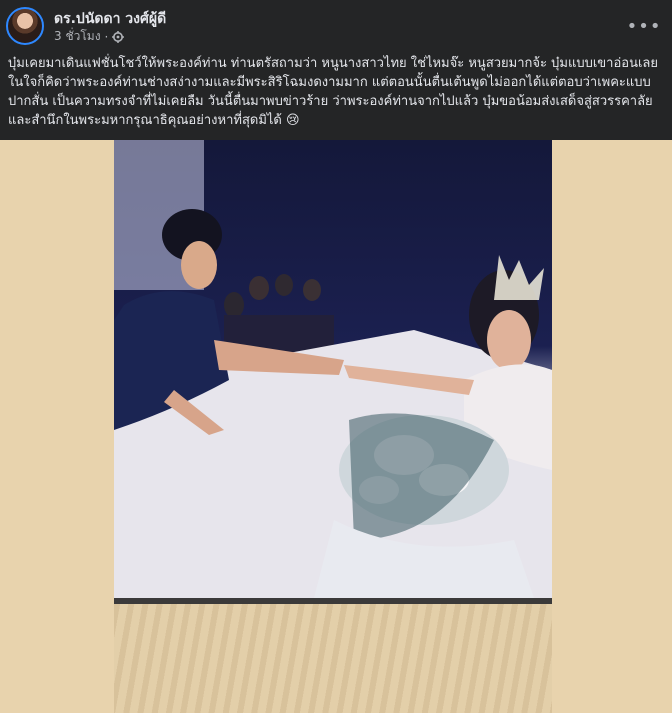 The height and width of the screenshot is (713, 672). Describe the element at coordinates (336, 26) in the screenshot. I see `post-header: ดร.ปนัดดา วงศ์ผู้ดี 3 ชั่วโมง · •••` at that location.